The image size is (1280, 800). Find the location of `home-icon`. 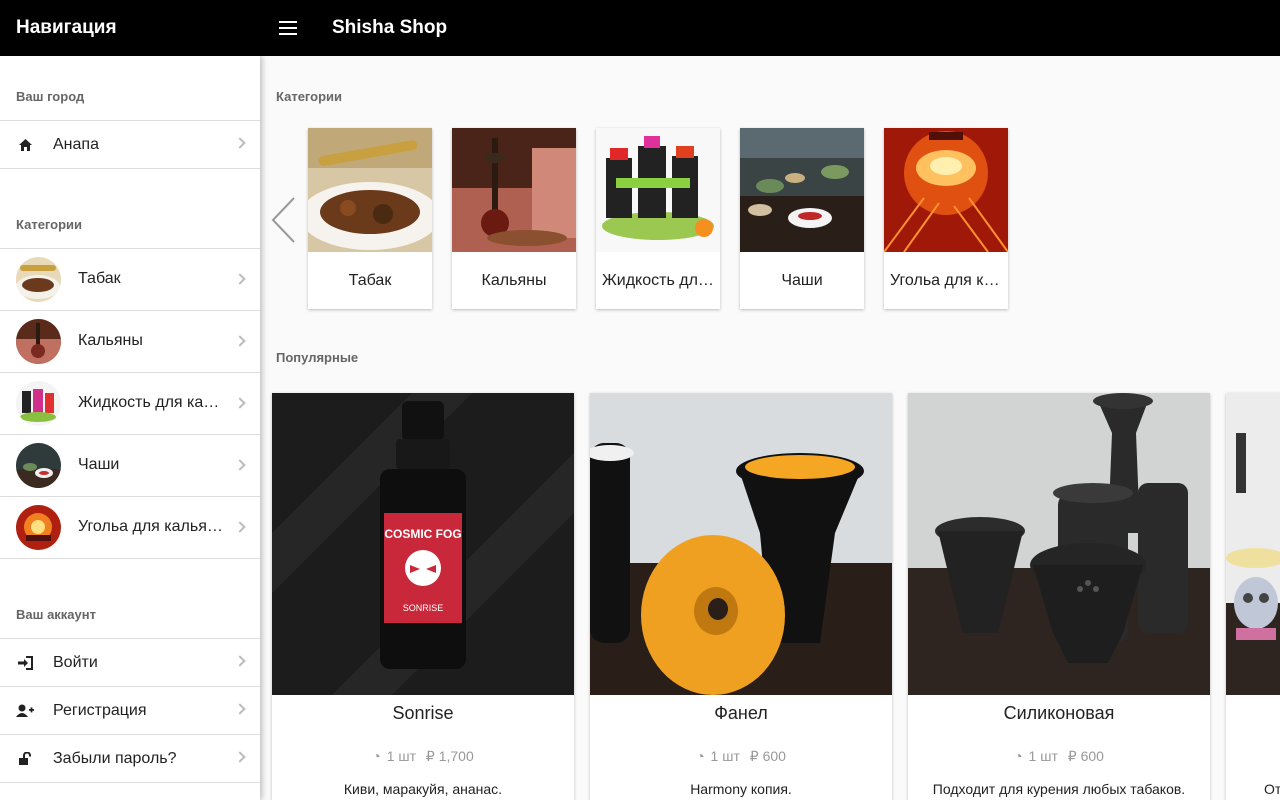

home-icon is located at coordinates (25, 145).